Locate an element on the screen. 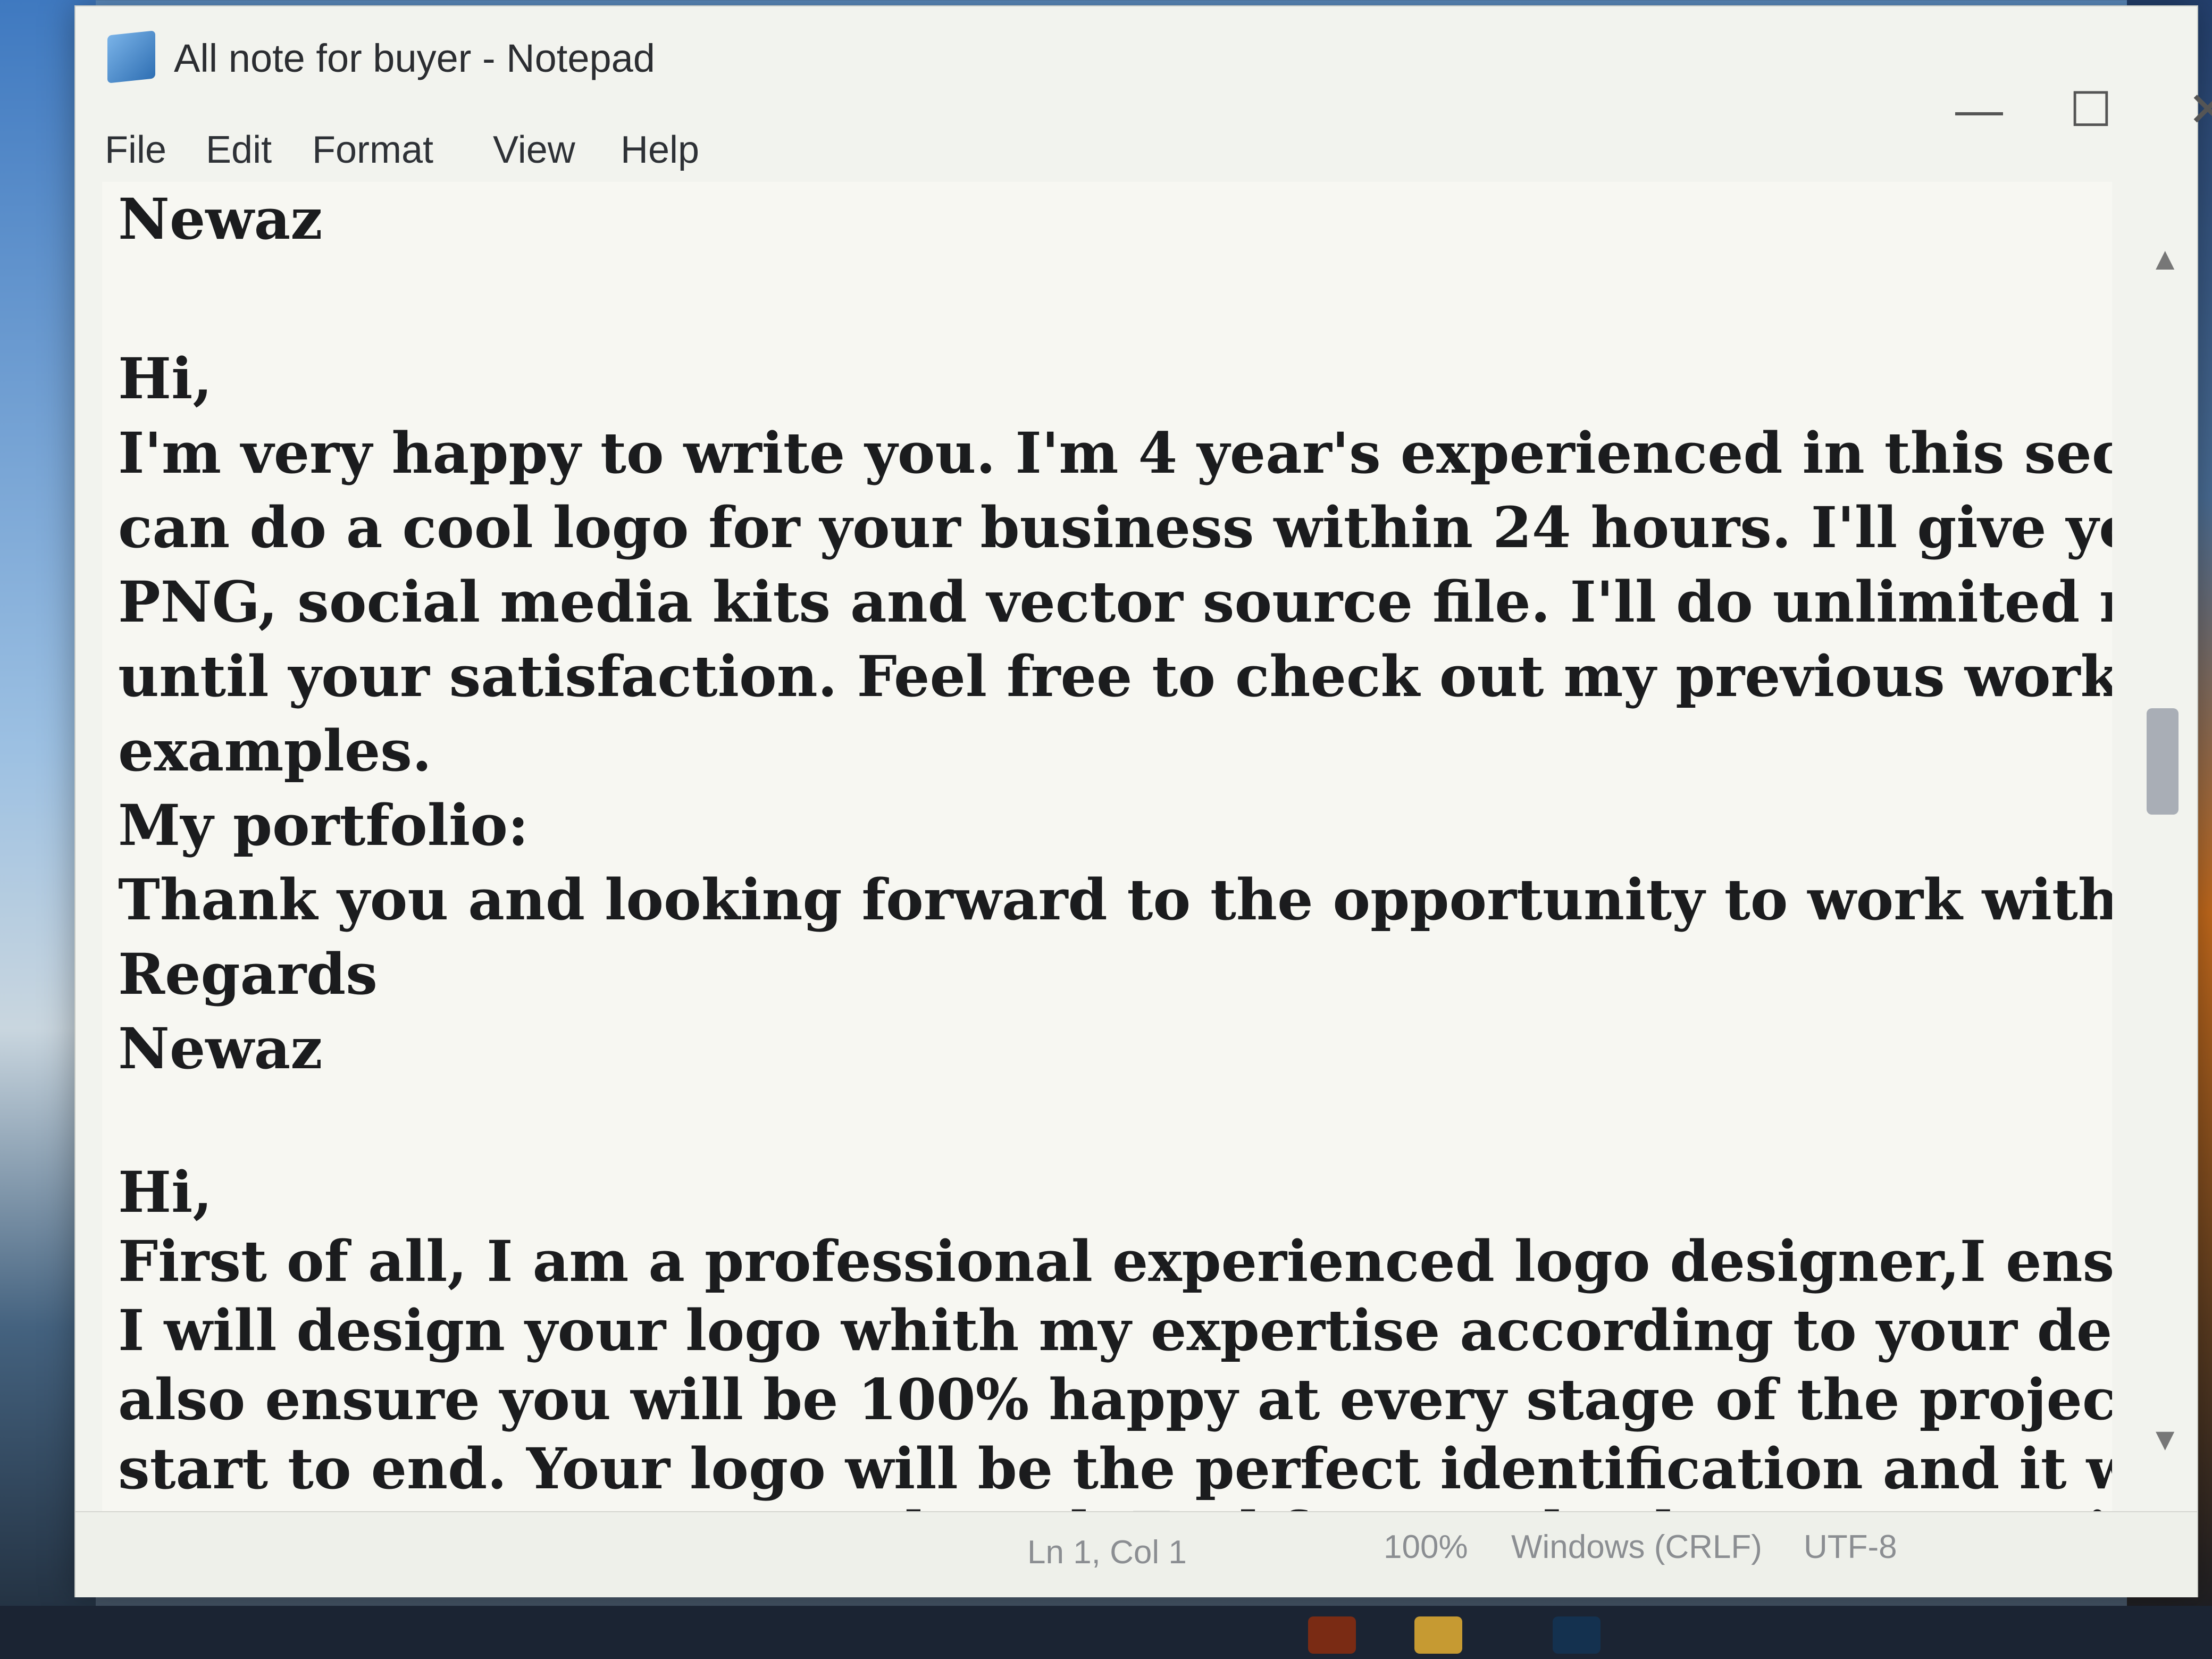 This screenshot has height=1659, width=2212. menu-help: Help is located at coordinates (660, 150).